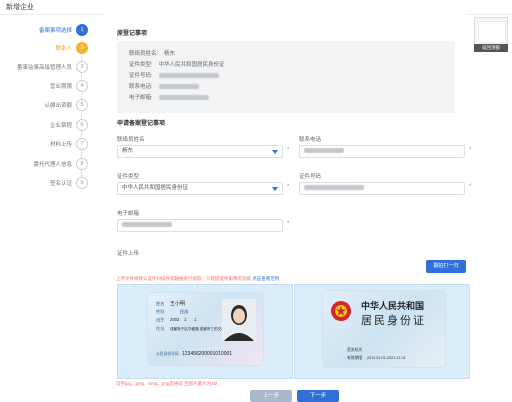 Image resolution: width=512 pixels, height=402 pixels. I want to click on step-1: 备案事项选择 1, so click(50, 30).